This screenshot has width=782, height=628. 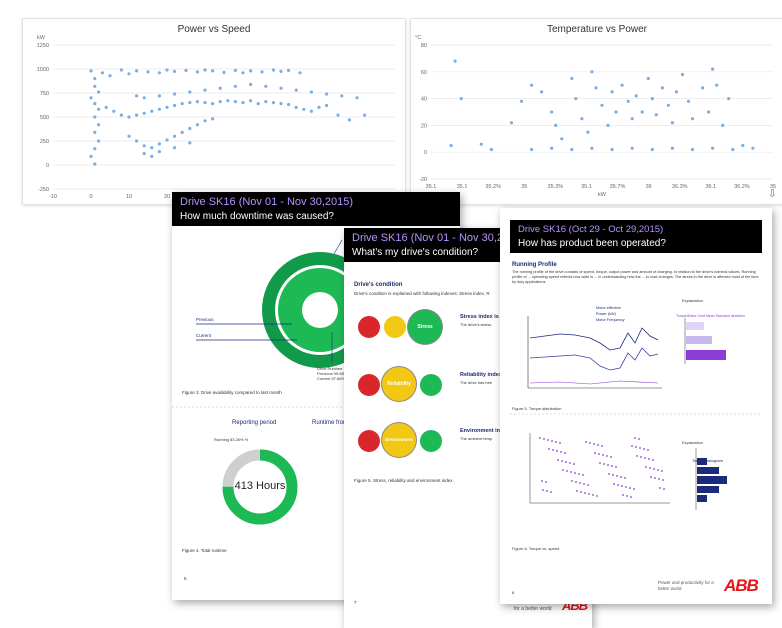 What do you see at coordinates (204, 550) in the screenshot?
I see `figure-caption: Figure 4. Total runtime` at bounding box center [204, 550].